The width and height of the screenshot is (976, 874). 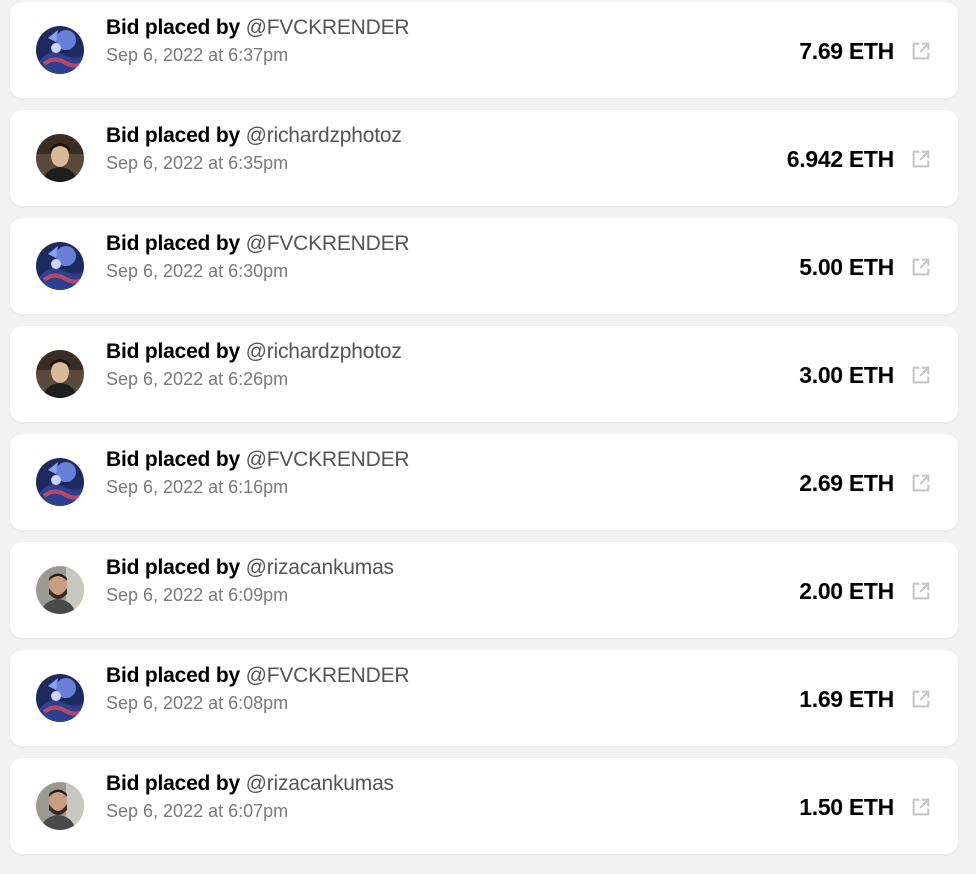 What do you see at coordinates (846, 483) in the screenshot?
I see `bid-amount: 2.69 ETH` at bounding box center [846, 483].